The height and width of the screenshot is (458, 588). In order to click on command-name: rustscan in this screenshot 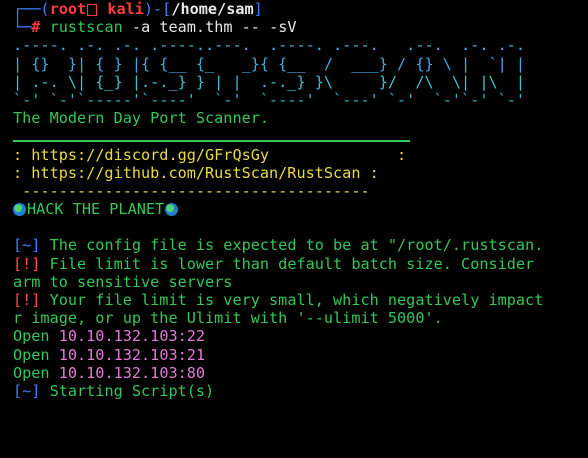, I will do `click(86, 27)`.